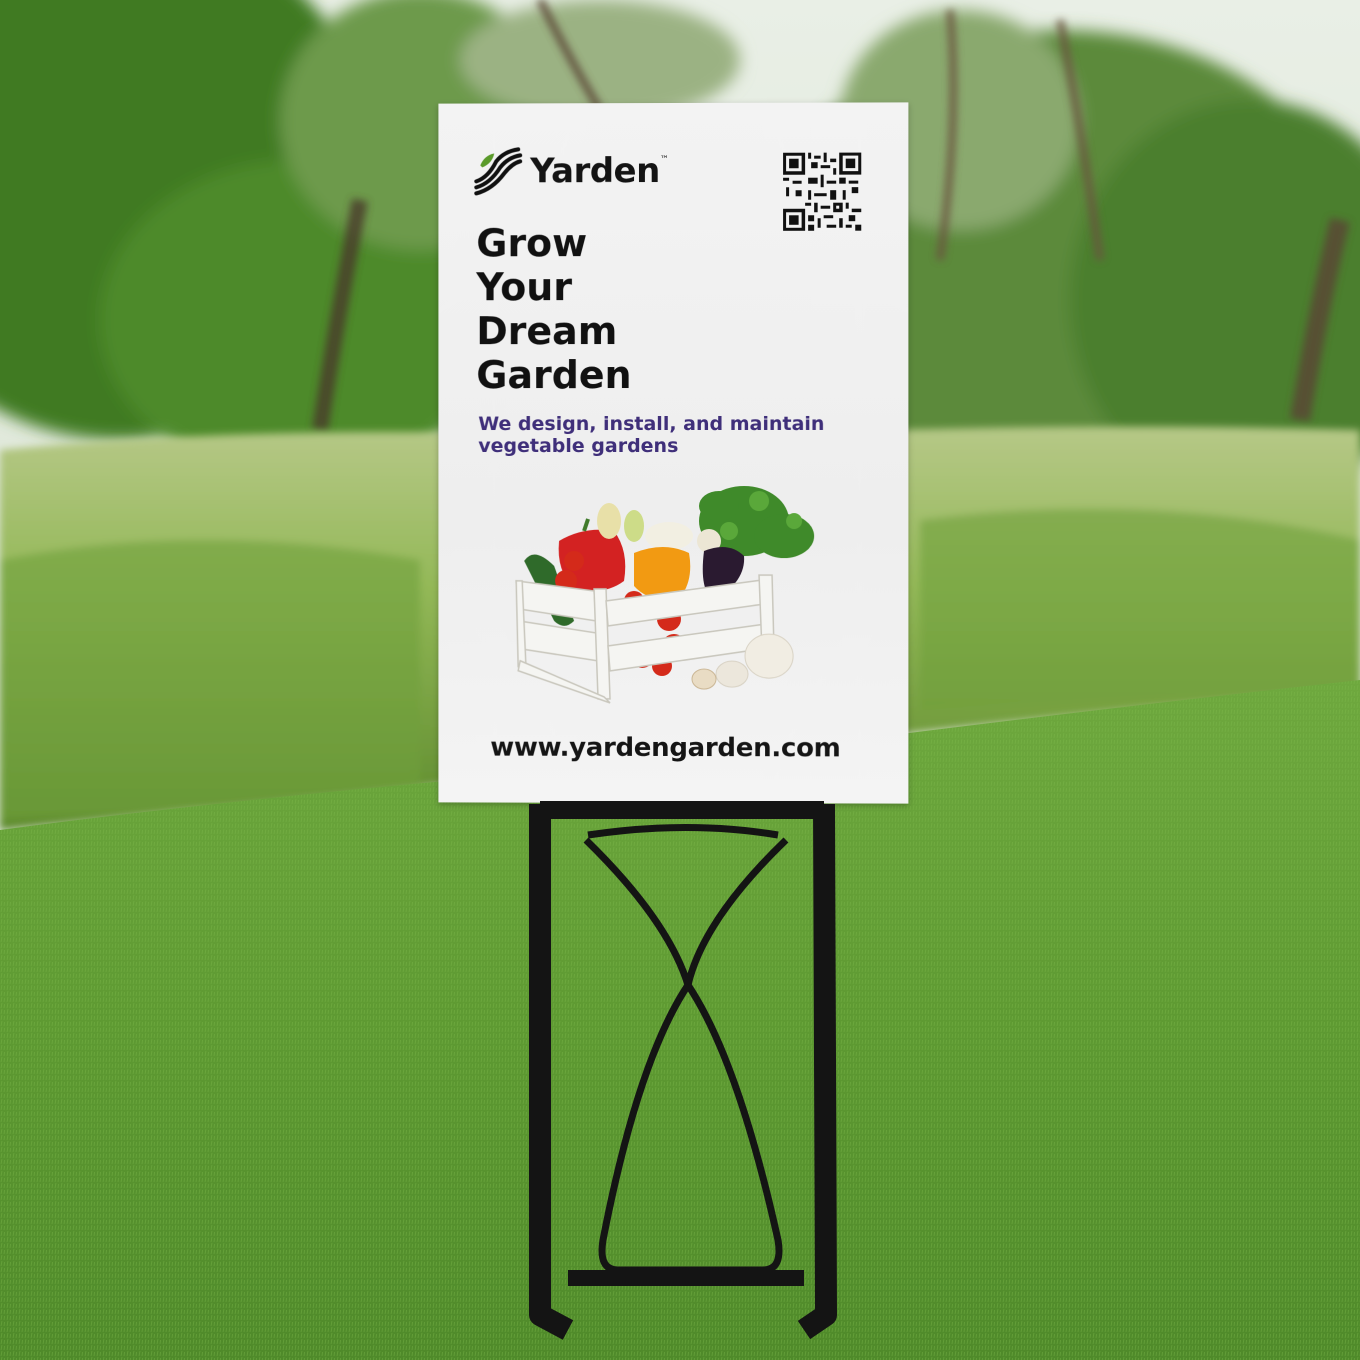 The image size is (1360, 1360). What do you see at coordinates (665, 748) in the screenshot?
I see `website-url: www.yardengarden.com` at bounding box center [665, 748].